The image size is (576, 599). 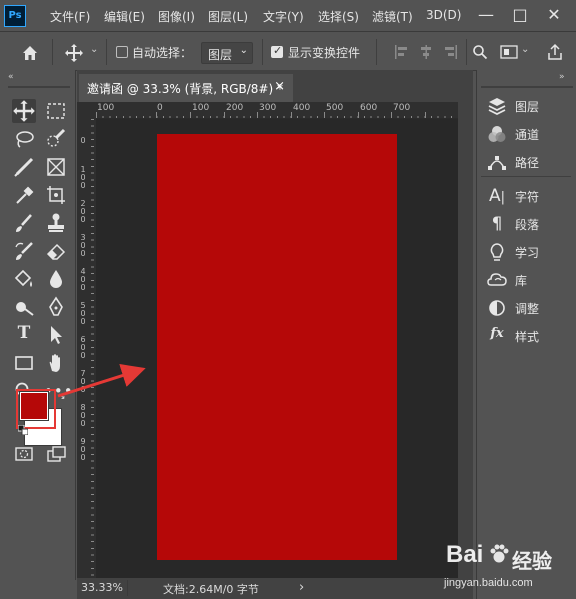 What do you see at coordinates (508, 567) in the screenshot?
I see `baidu-jingyan-watermark: Bai 经验 jingyan.baidu.com` at bounding box center [508, 567].